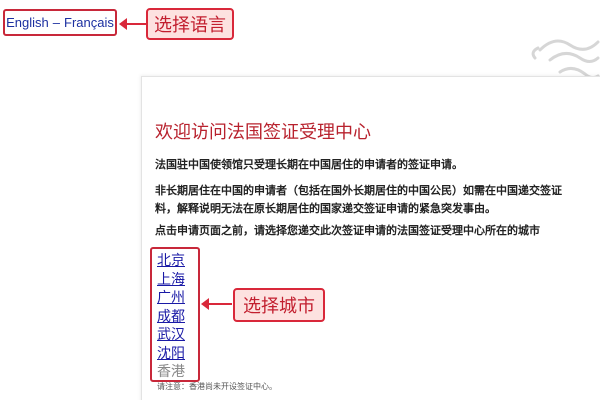 The image size is (600, 400). I want to click on list-item: 香港, so click(171, 372).